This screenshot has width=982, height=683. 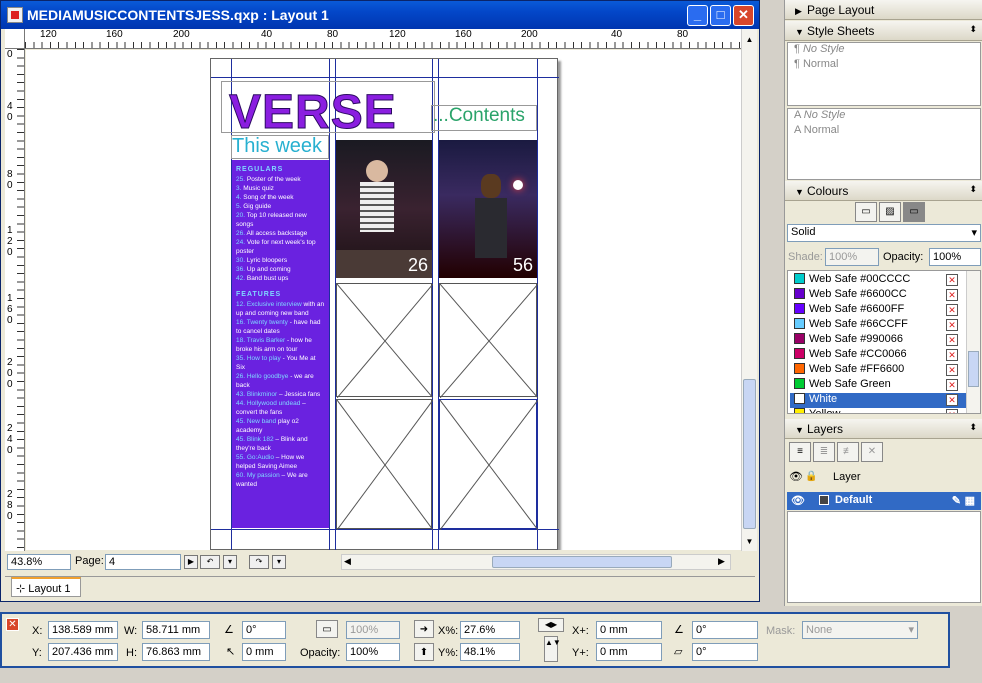 I want to click on layer-row-default: 👁 Default ✎ ▦, so click(x=884, y=501).